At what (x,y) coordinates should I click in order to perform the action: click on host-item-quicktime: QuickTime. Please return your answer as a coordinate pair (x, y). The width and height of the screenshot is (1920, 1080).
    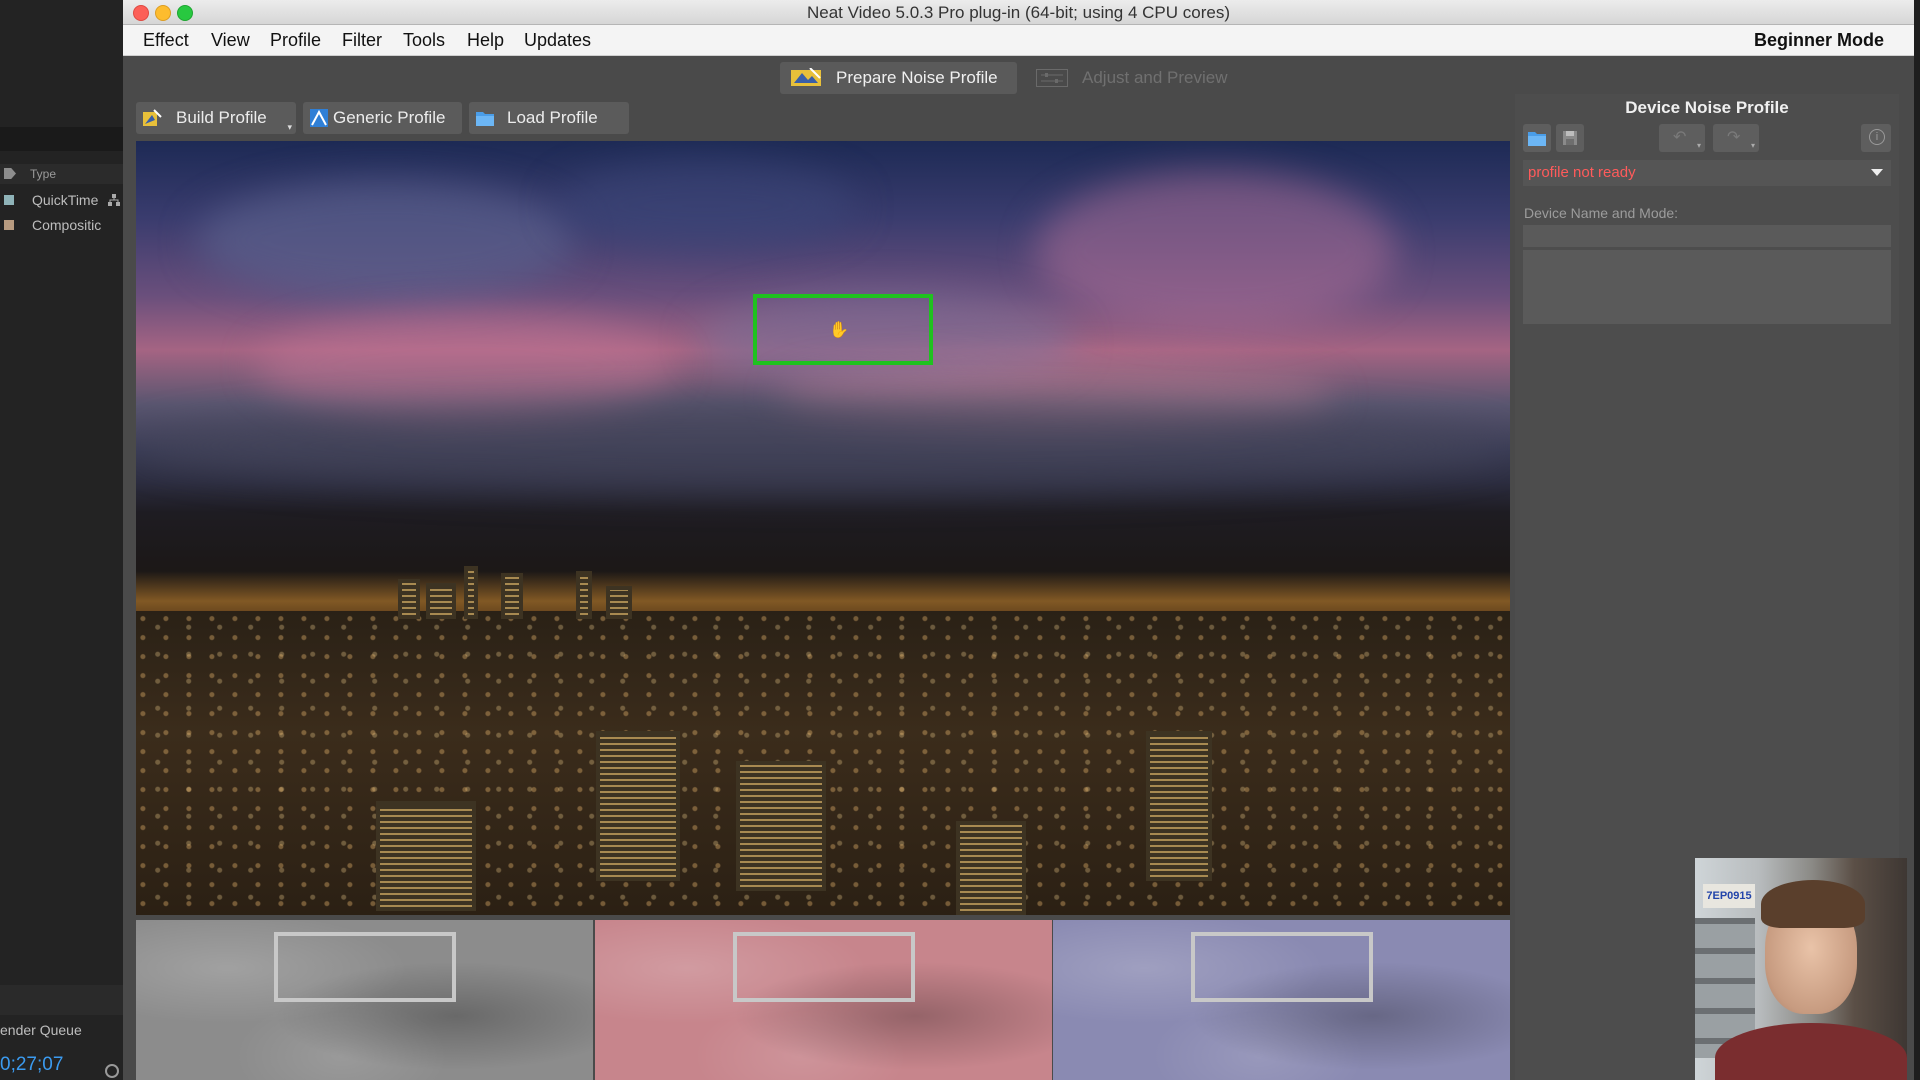
    Looking at the image, I should click on (61, 200).